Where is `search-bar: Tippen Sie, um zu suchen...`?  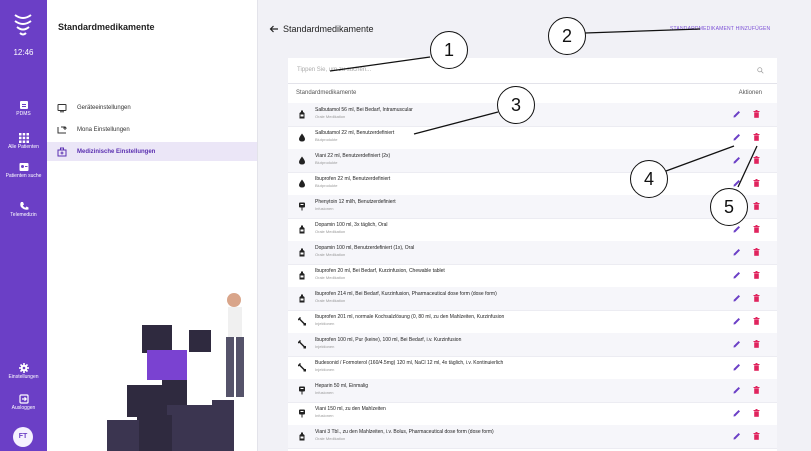
search-bar: Tippen Sie, um zu suchen... is located at coordinates (532, 71).